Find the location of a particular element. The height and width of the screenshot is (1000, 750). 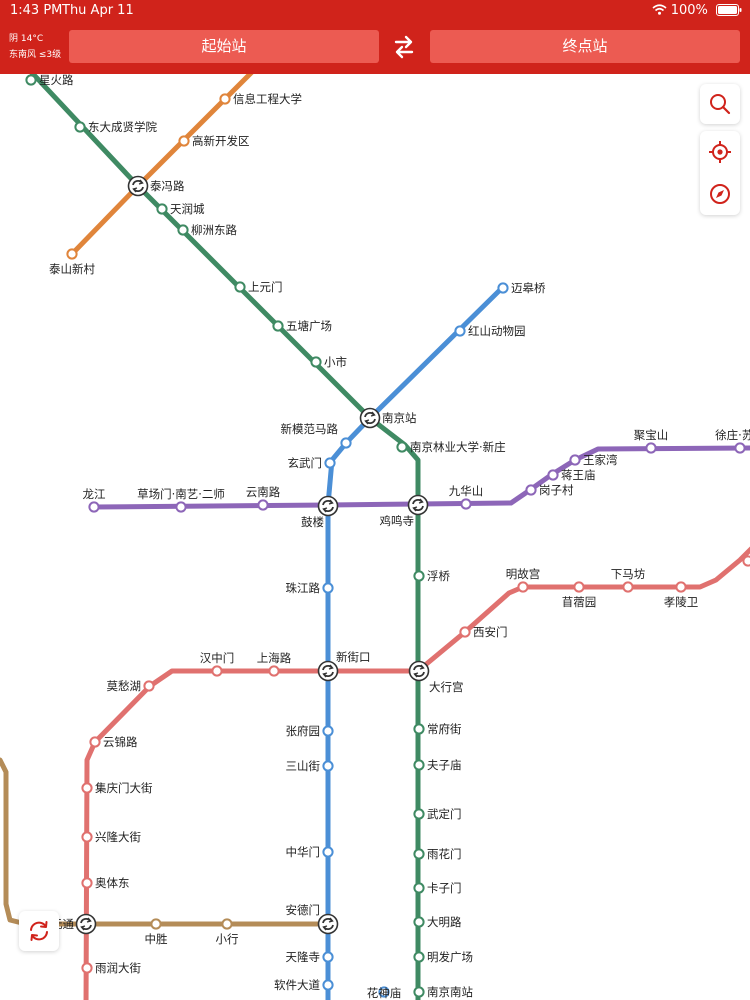

locate-button is located at coordinates (720, 152).